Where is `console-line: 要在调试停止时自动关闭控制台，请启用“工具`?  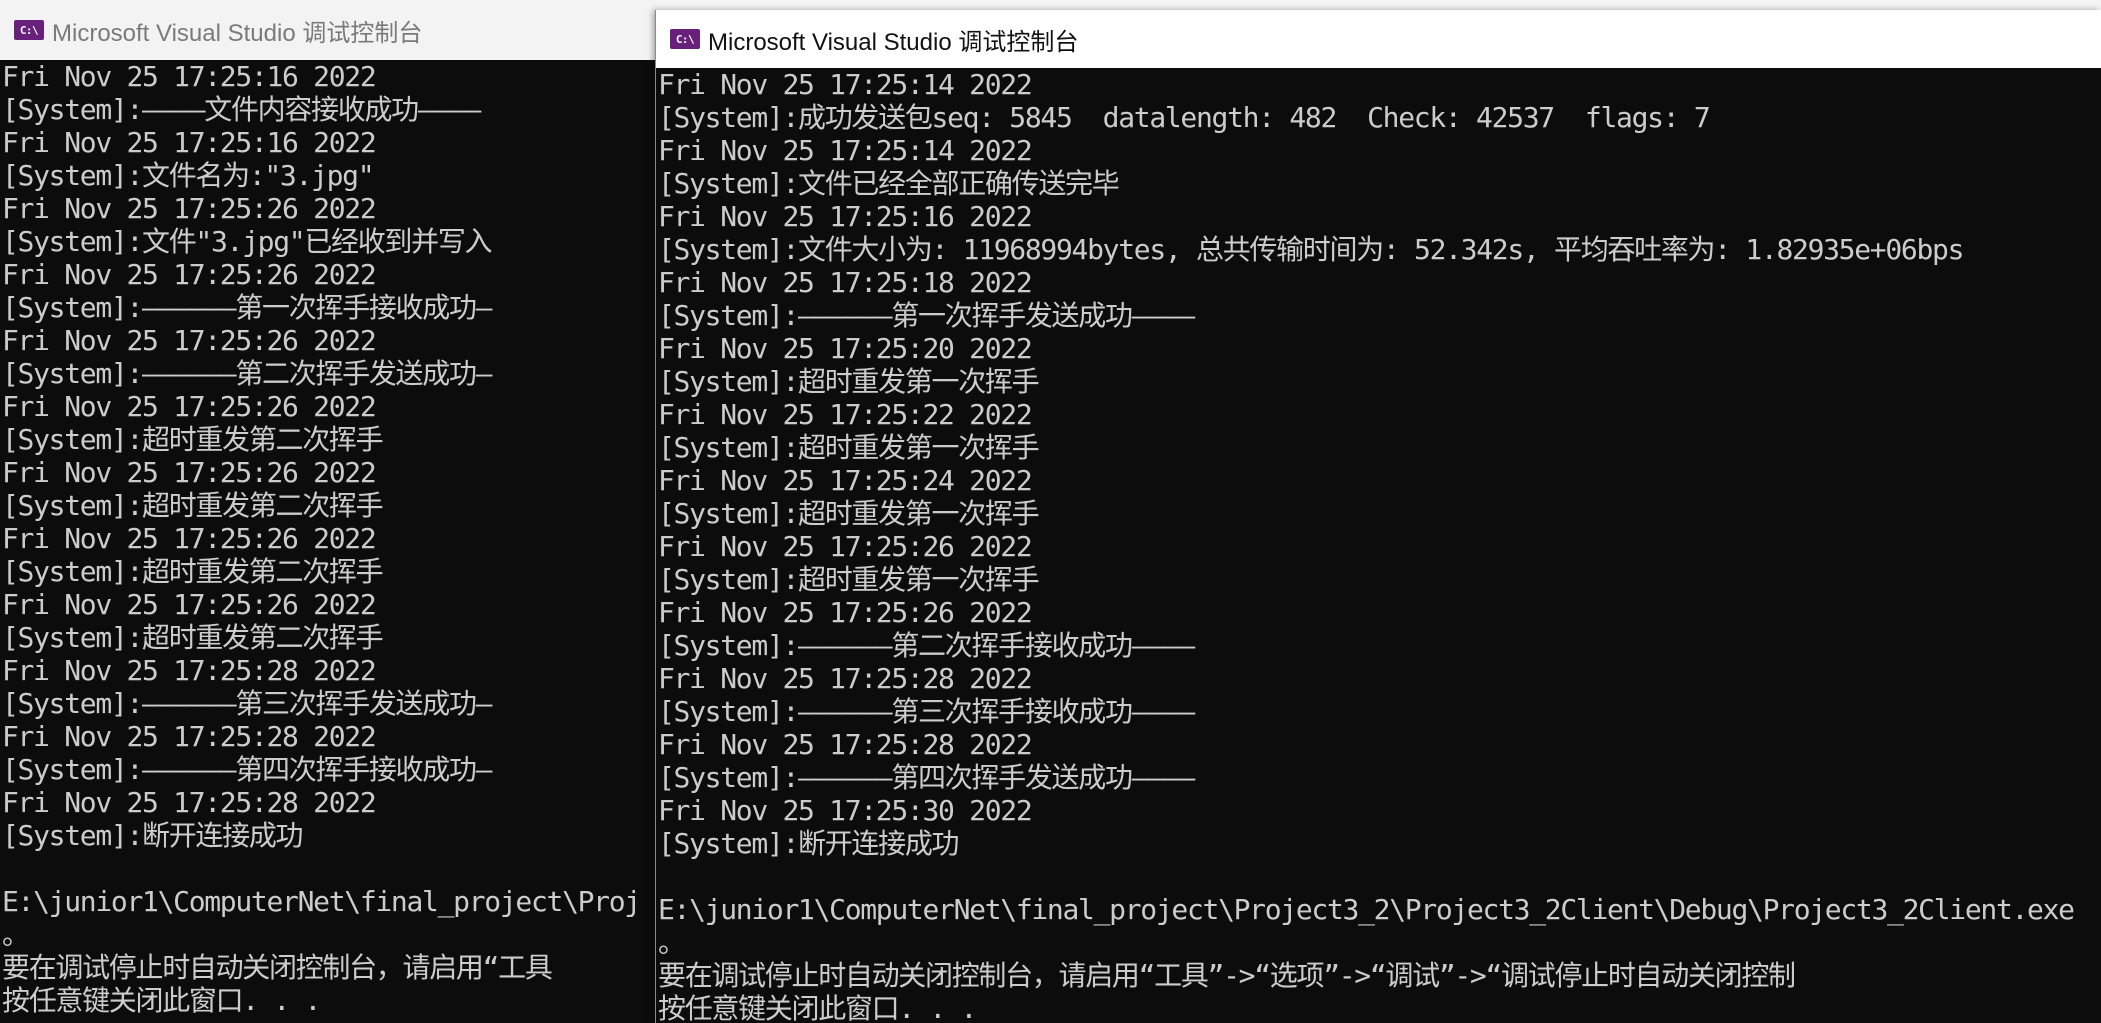
console-line: 要在调试停止时自动关闭控制台，请启用“工具 is located at coordinates (277, 967).